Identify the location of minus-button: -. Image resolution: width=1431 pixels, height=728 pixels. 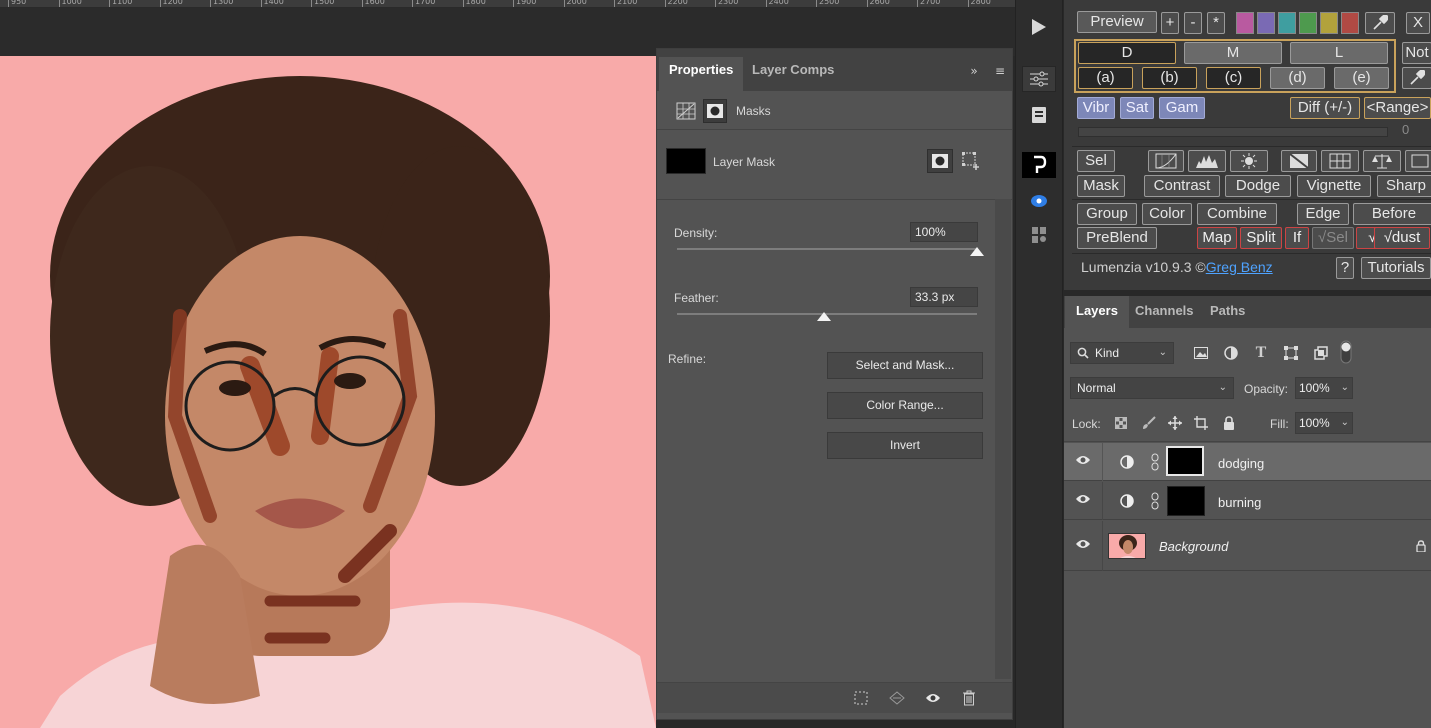
(1193, 23).